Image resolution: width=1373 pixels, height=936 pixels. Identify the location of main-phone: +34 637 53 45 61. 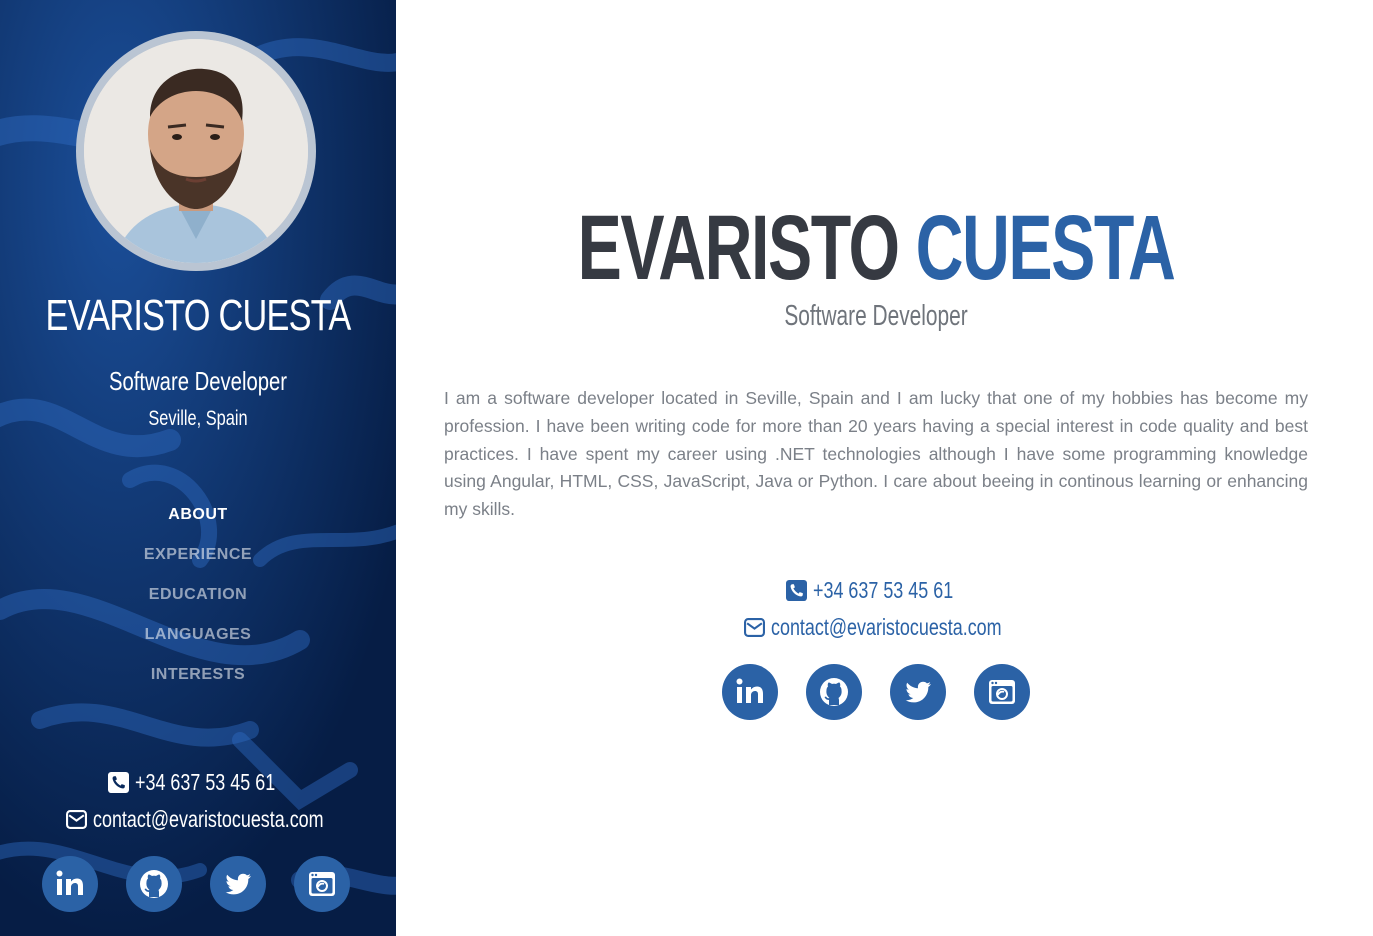
(876, 592).